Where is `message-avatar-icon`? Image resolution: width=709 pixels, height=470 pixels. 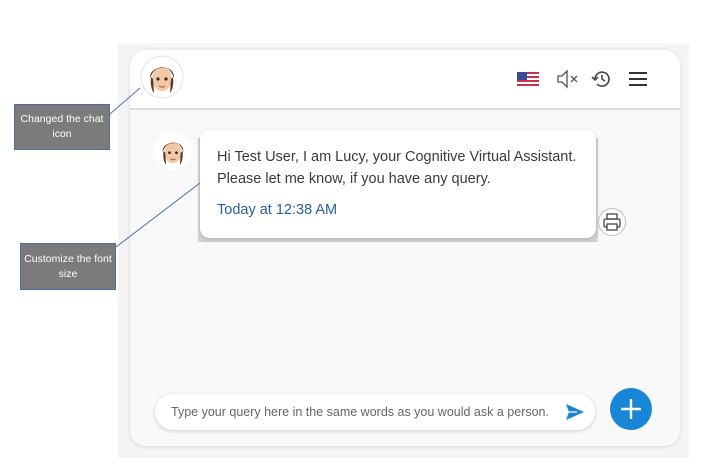 message-avatar-icon is located at coordinates (173, 151).